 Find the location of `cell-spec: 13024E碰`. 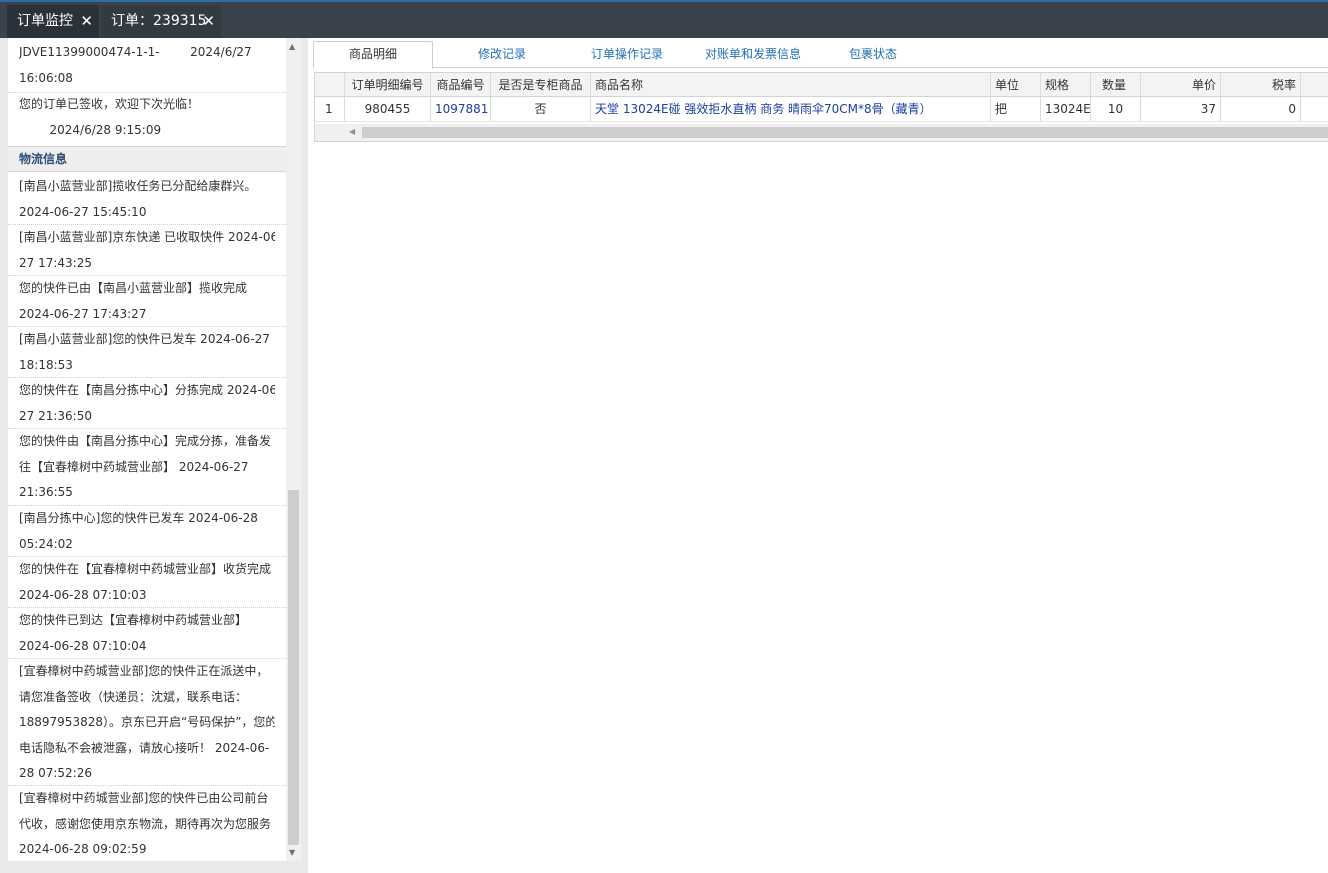

cell-spec: 13024E碰 is located at coordinates (1066, 109).